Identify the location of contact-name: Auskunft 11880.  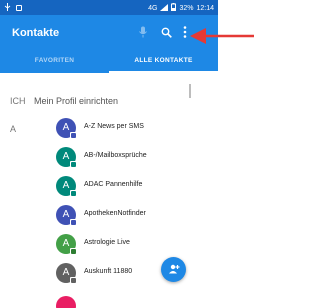
(108, 271).